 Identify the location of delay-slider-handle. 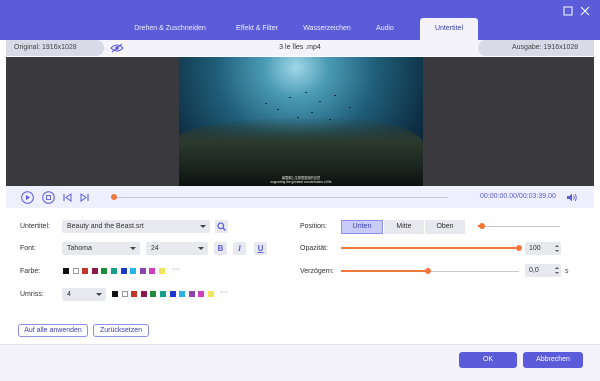
(428, 271).